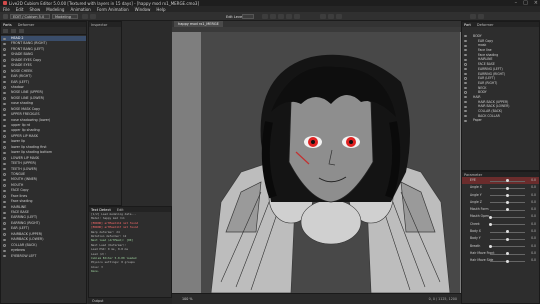 The height and width of the screenshot is (304, 540). What do you see at coordinates (500, 187) in the screenshot?
I see `parameter-row: Angle X 0.0` at bounding box center [500, 187].